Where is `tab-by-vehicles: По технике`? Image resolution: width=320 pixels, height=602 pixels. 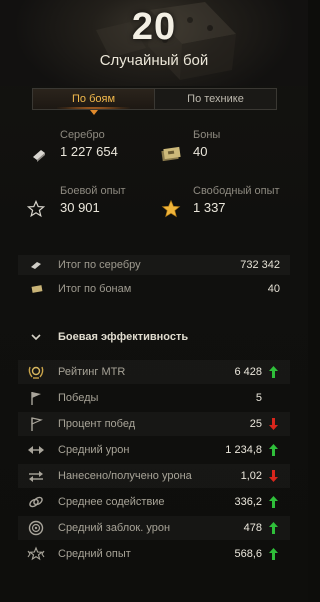
tab-by-vehicles: По технике is located at coordinates (215, 99).